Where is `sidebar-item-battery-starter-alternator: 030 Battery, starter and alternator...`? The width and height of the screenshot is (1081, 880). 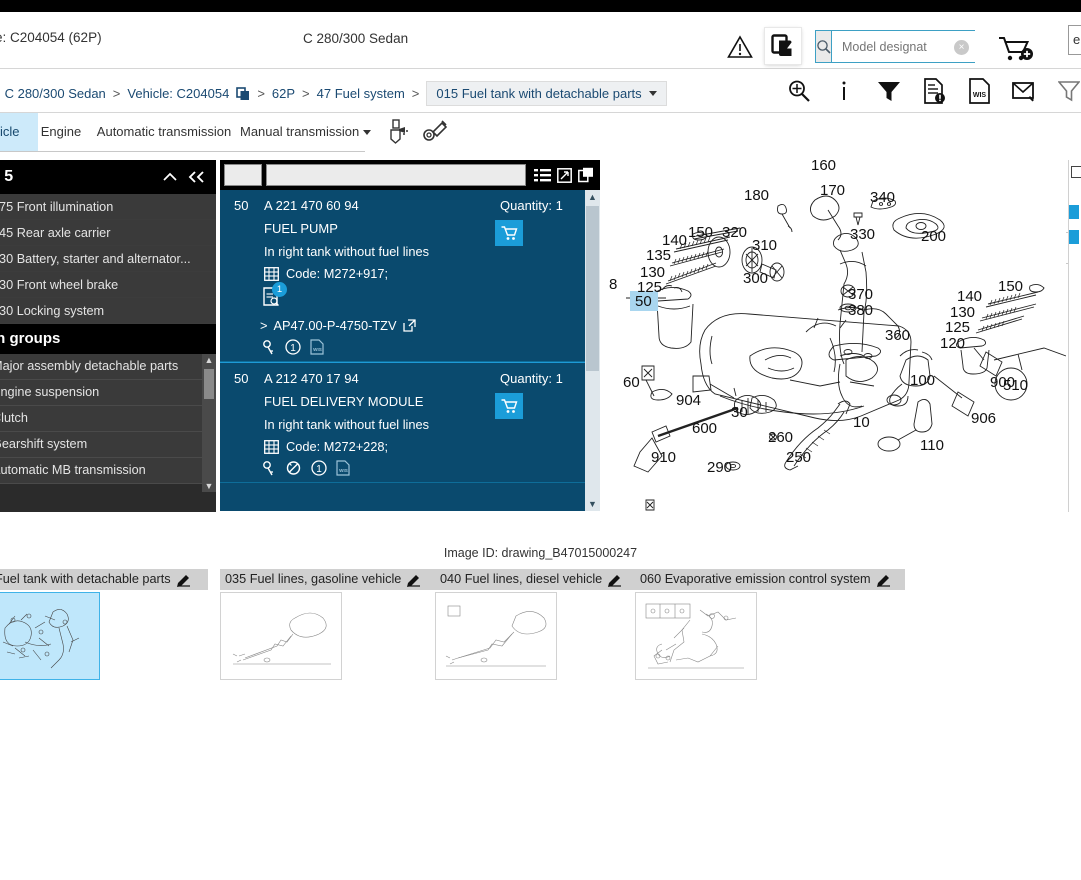
sidebar-item-battery-starter-alternator: 030 Battery, starter and alternator... is located at coordinates (108, 259).